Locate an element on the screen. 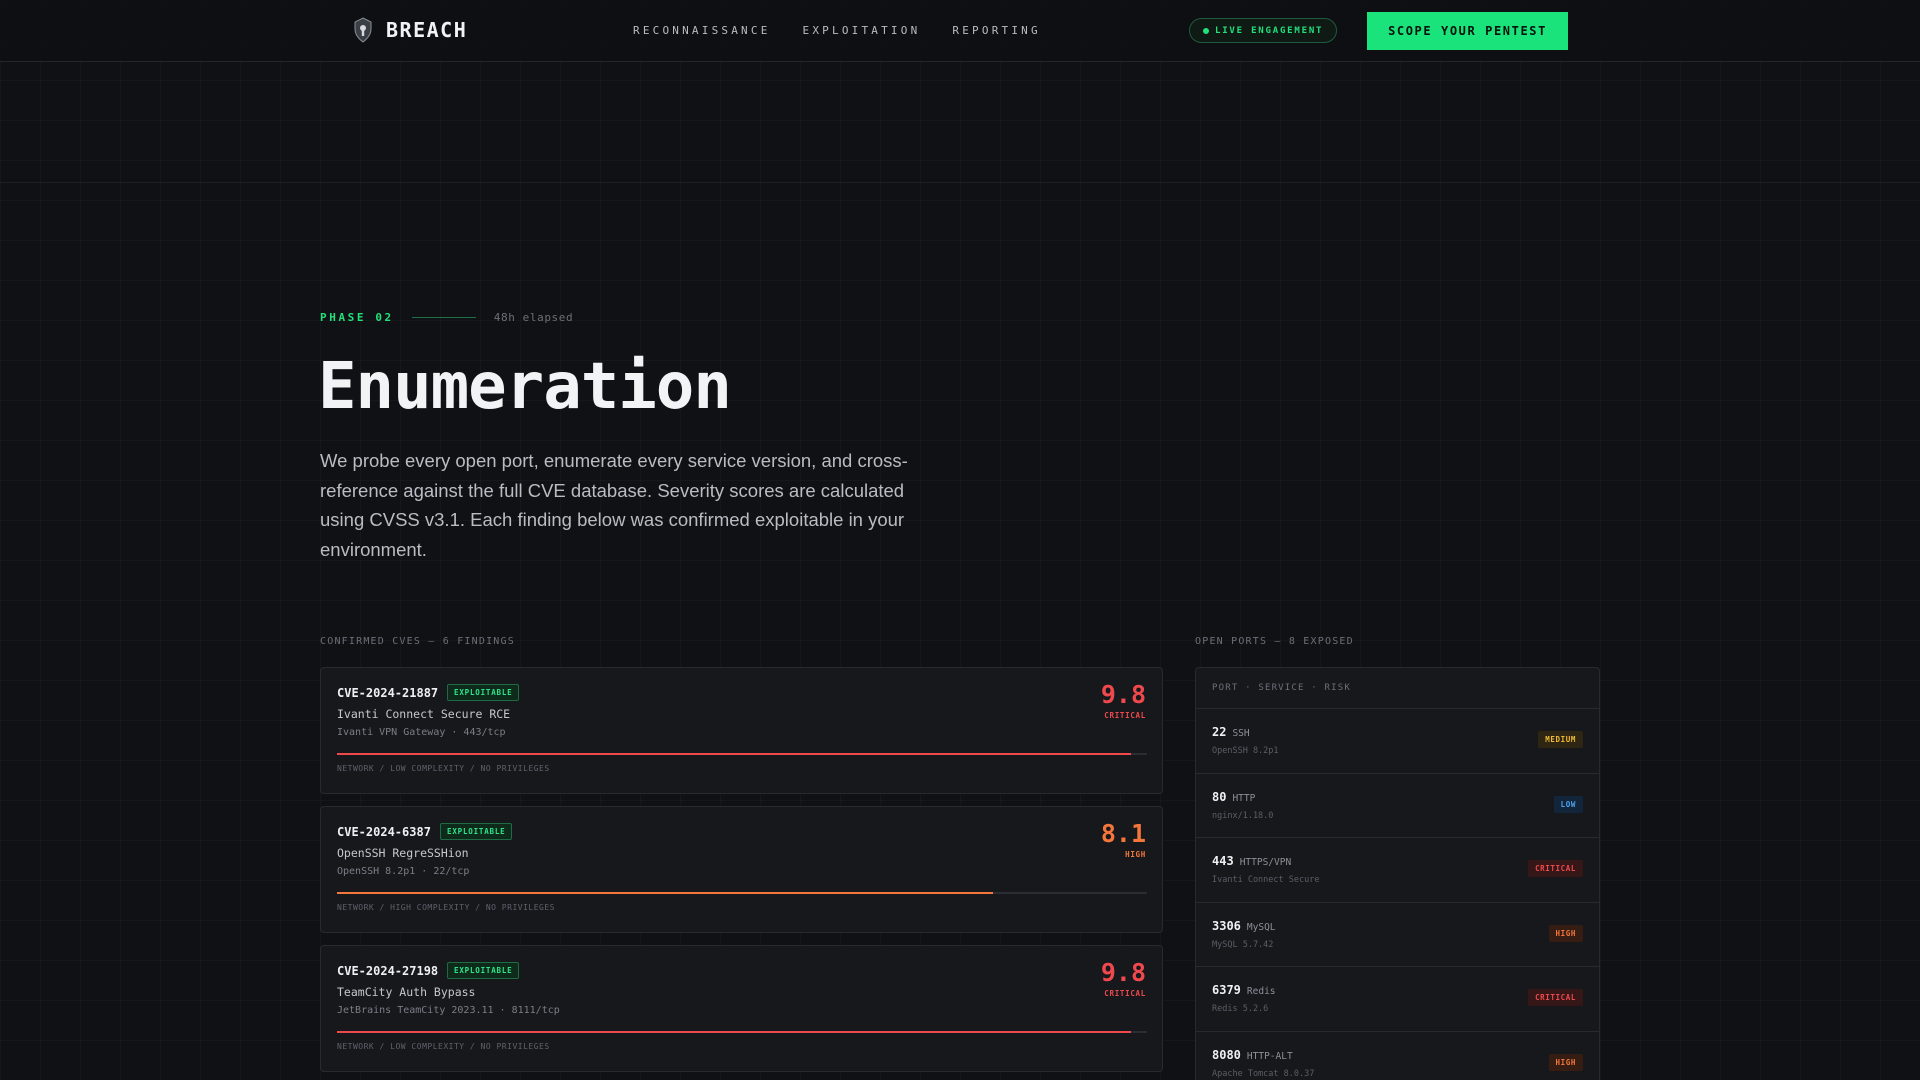 This screenshot has width=1920, height=1080. port-number-cell: 8080 HTTP-ALT is located at coordinates (1252, 1055).